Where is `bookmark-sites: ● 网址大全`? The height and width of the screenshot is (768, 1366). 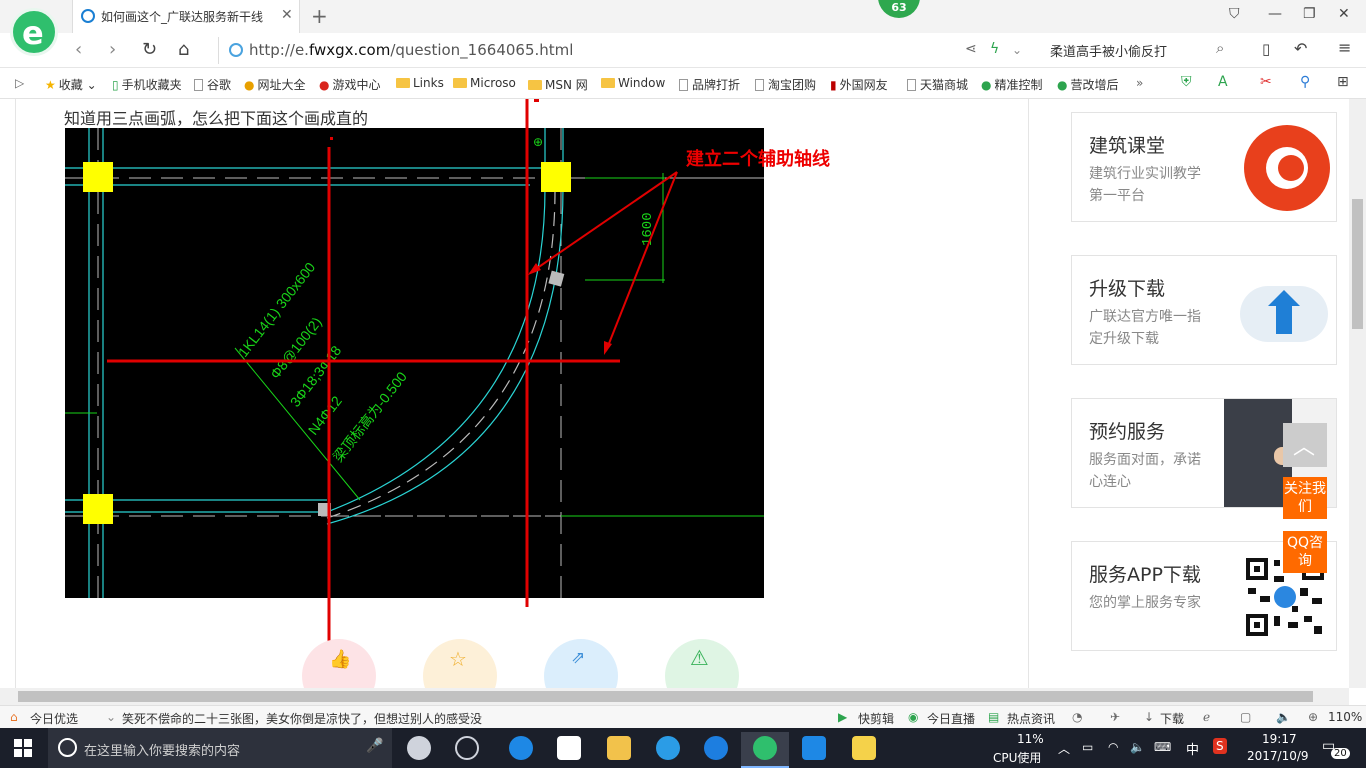
bookmark-sites: ● 网址大全 is located at coordinates (275, 84).